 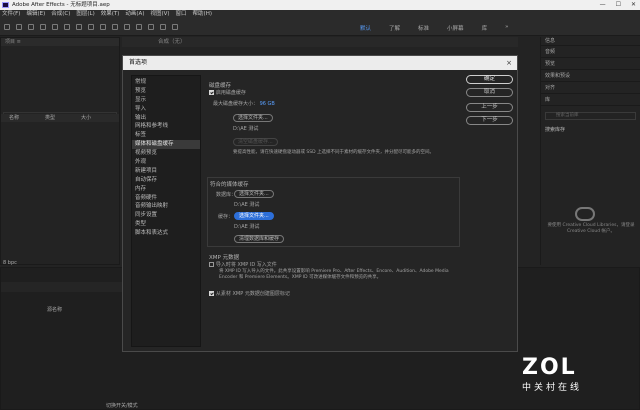 I want to click on zol-watermark: ZOL 中关村在线, so click(x=565, y=380).